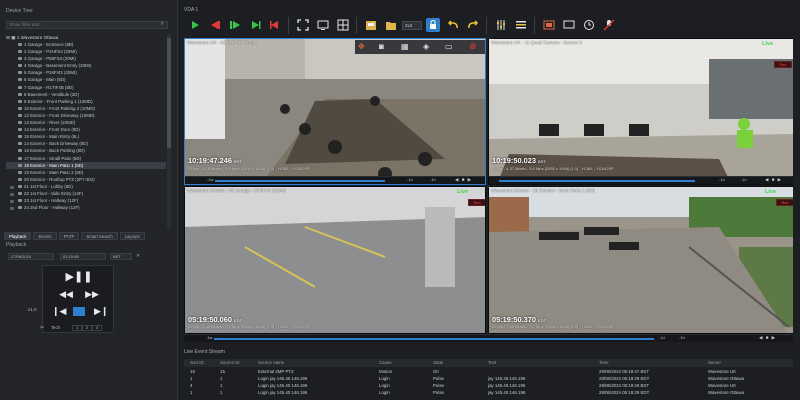 Image resolution: width=800 pixels, height=400 pixels. I want to click on left-tab: Events, so click(45, 236).